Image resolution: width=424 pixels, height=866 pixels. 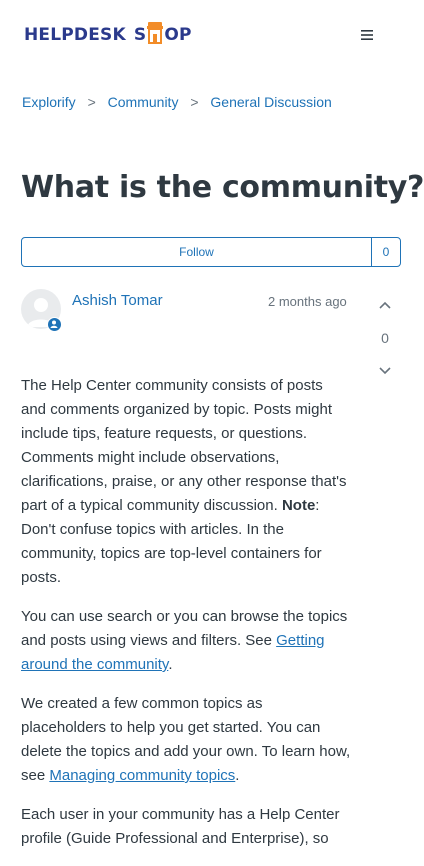 What do you see at coordinates (212, 36) in the screenshot?
I see `site-header: HELPDESK S OP` at bounding box center [212, 36].